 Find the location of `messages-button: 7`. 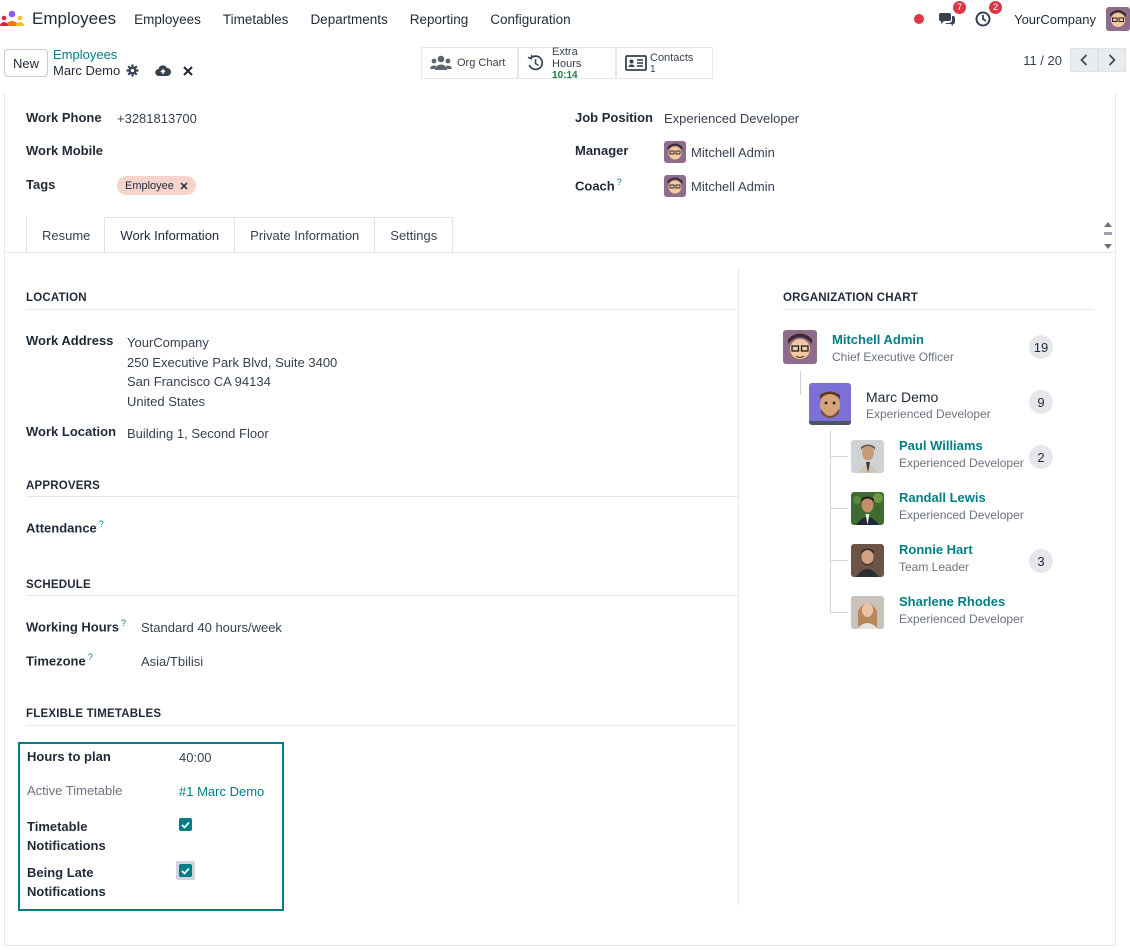

messages-button: 7 is located at coordinates (951, 15).